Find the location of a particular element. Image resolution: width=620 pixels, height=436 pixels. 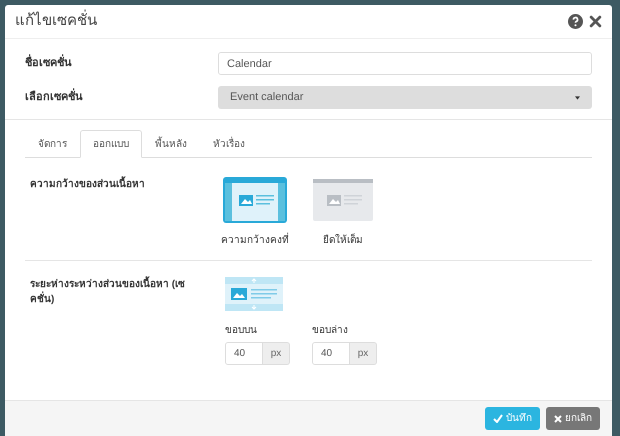

tab: จัดการ is located at coordinates (52, 144).